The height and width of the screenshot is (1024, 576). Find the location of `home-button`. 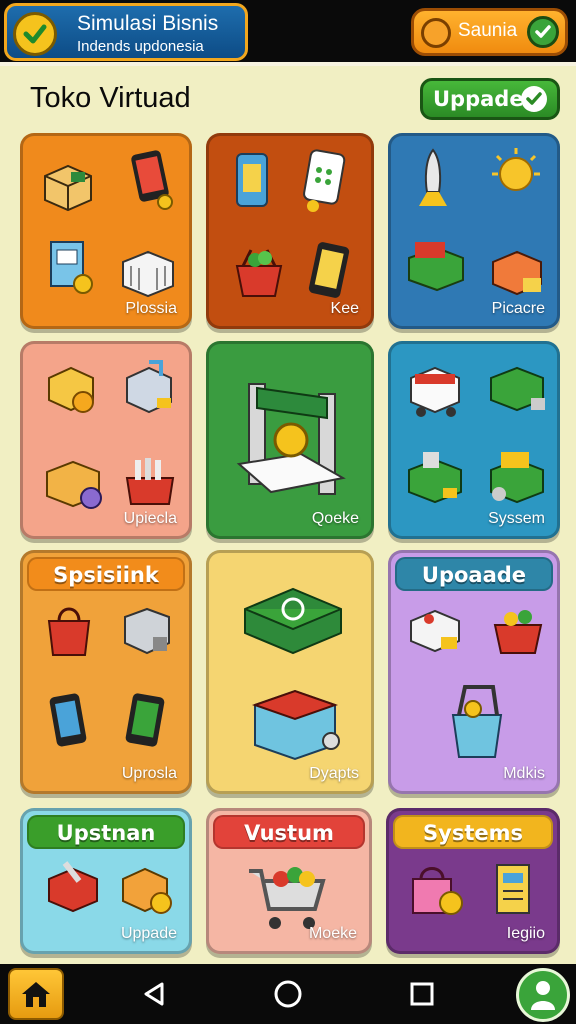

home-button is located at coordinates (36, 994).